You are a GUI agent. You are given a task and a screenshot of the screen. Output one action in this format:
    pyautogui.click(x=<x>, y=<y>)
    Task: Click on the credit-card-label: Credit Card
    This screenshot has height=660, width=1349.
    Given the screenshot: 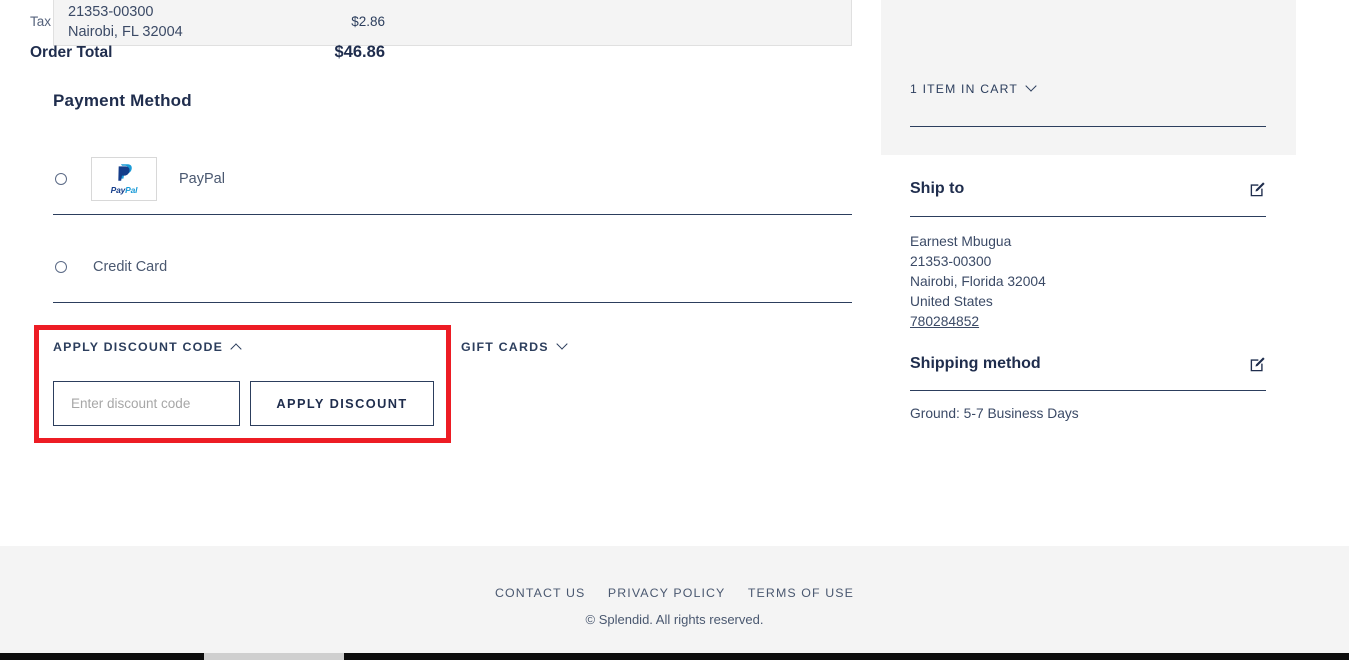 What is the action you would take?
    pyautogui.click(x=130, y=266)
    